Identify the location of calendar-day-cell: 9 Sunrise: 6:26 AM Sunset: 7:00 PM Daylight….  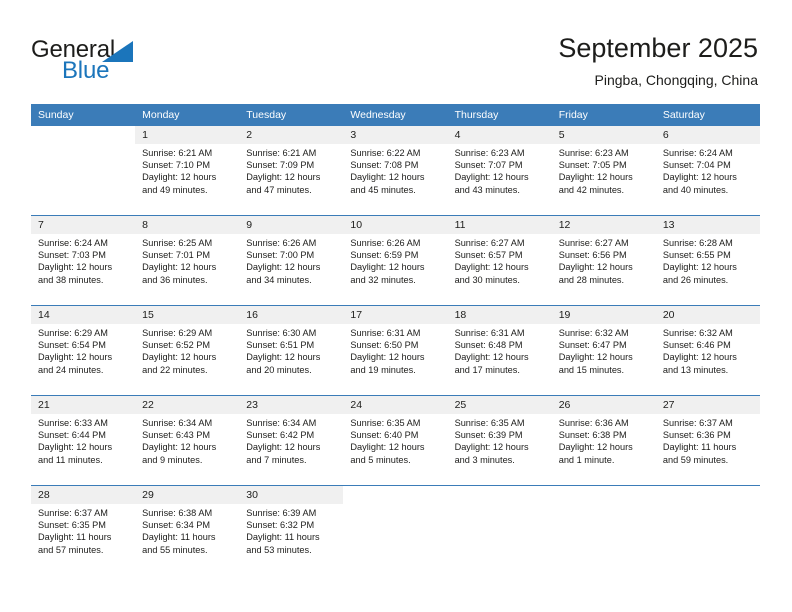
(291, 260).